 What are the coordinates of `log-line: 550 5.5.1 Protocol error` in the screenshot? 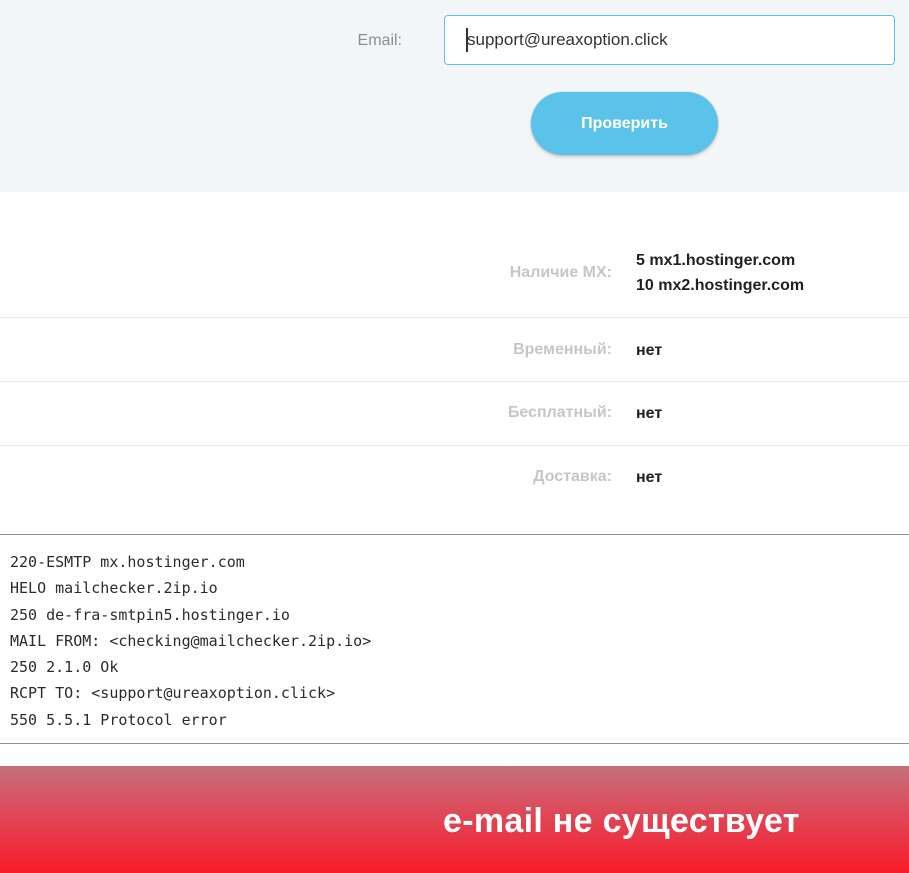 It's located at (118, 719).